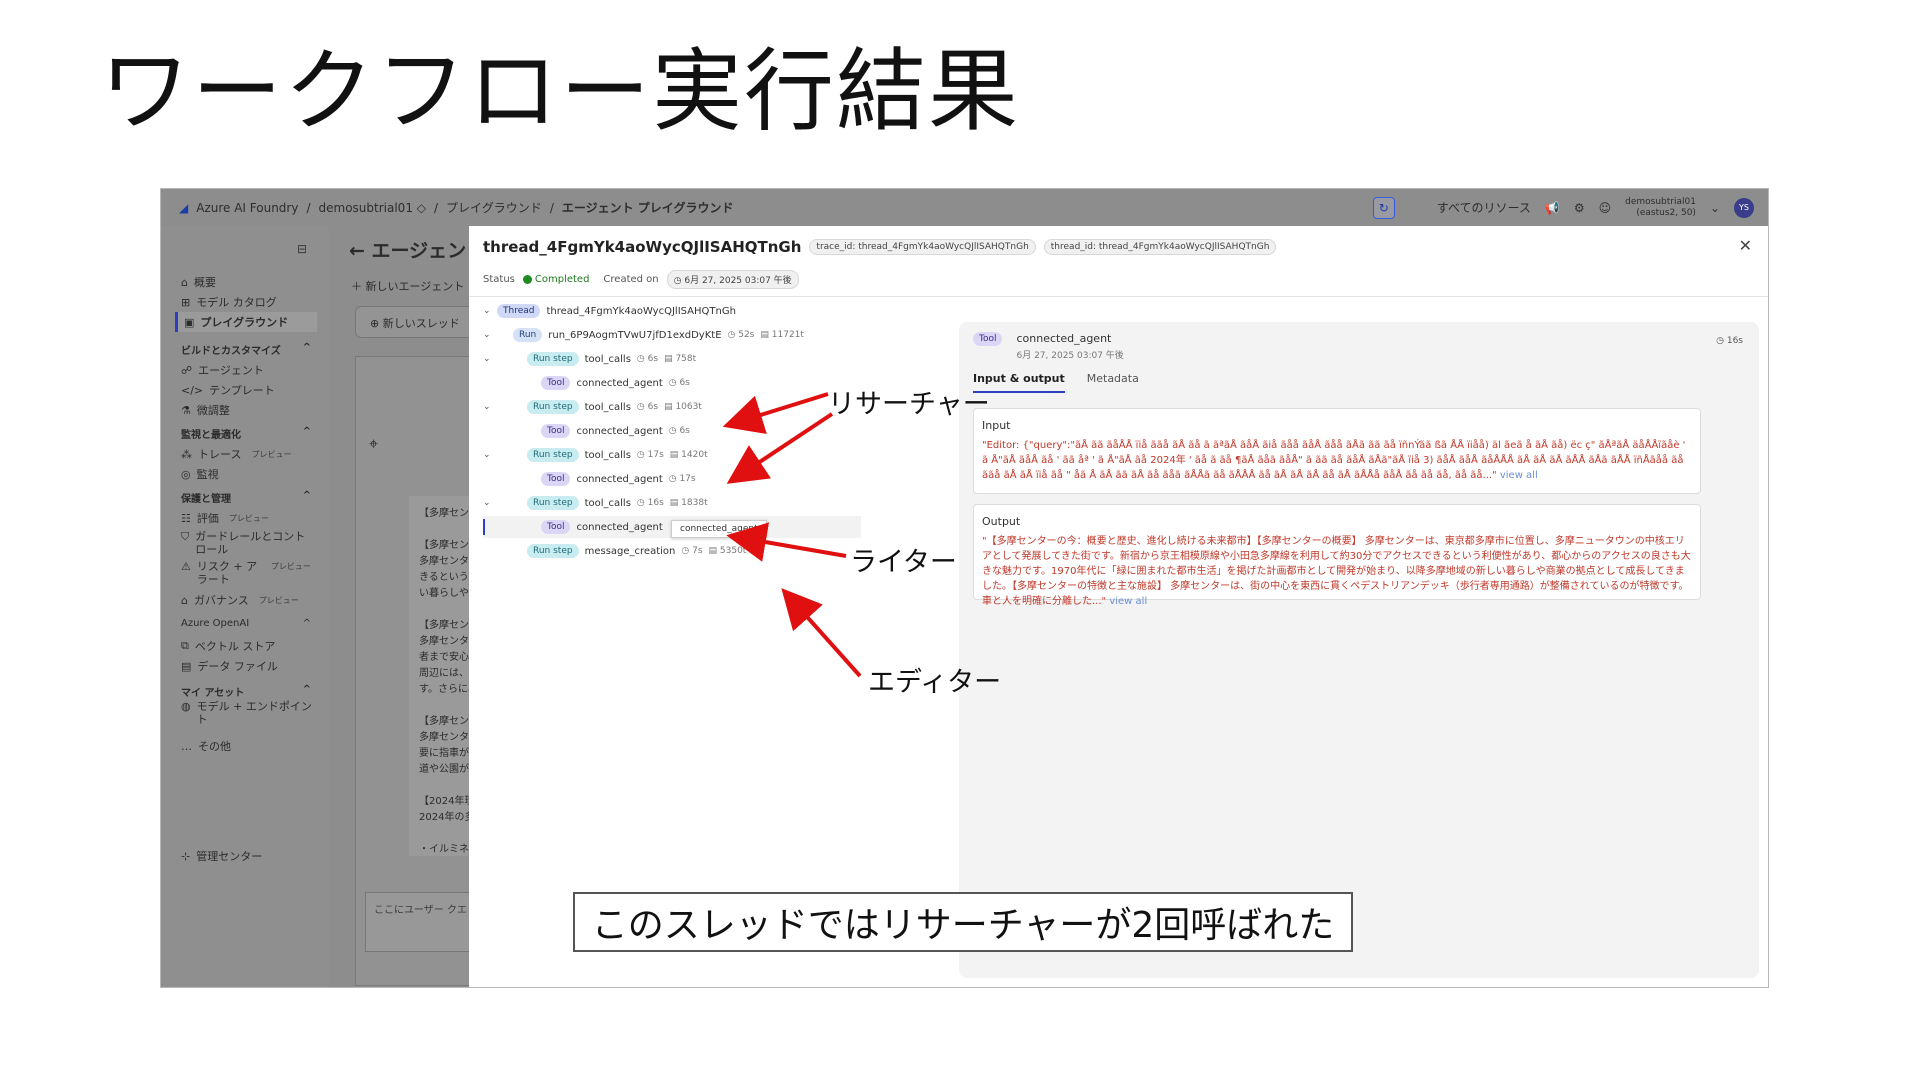 This screenshot has height=1080, width=1920. I want to click on sidebar-item-data-files: ▤ データ ファイル, so click(229, 666).